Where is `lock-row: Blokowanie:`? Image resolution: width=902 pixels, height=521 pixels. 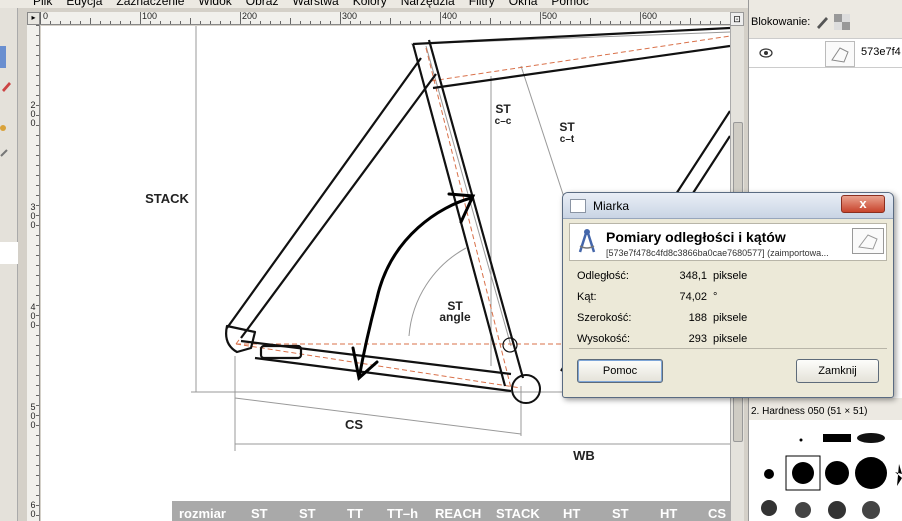
lock-row: Blokowanie: is located at coordinates (825, 22).